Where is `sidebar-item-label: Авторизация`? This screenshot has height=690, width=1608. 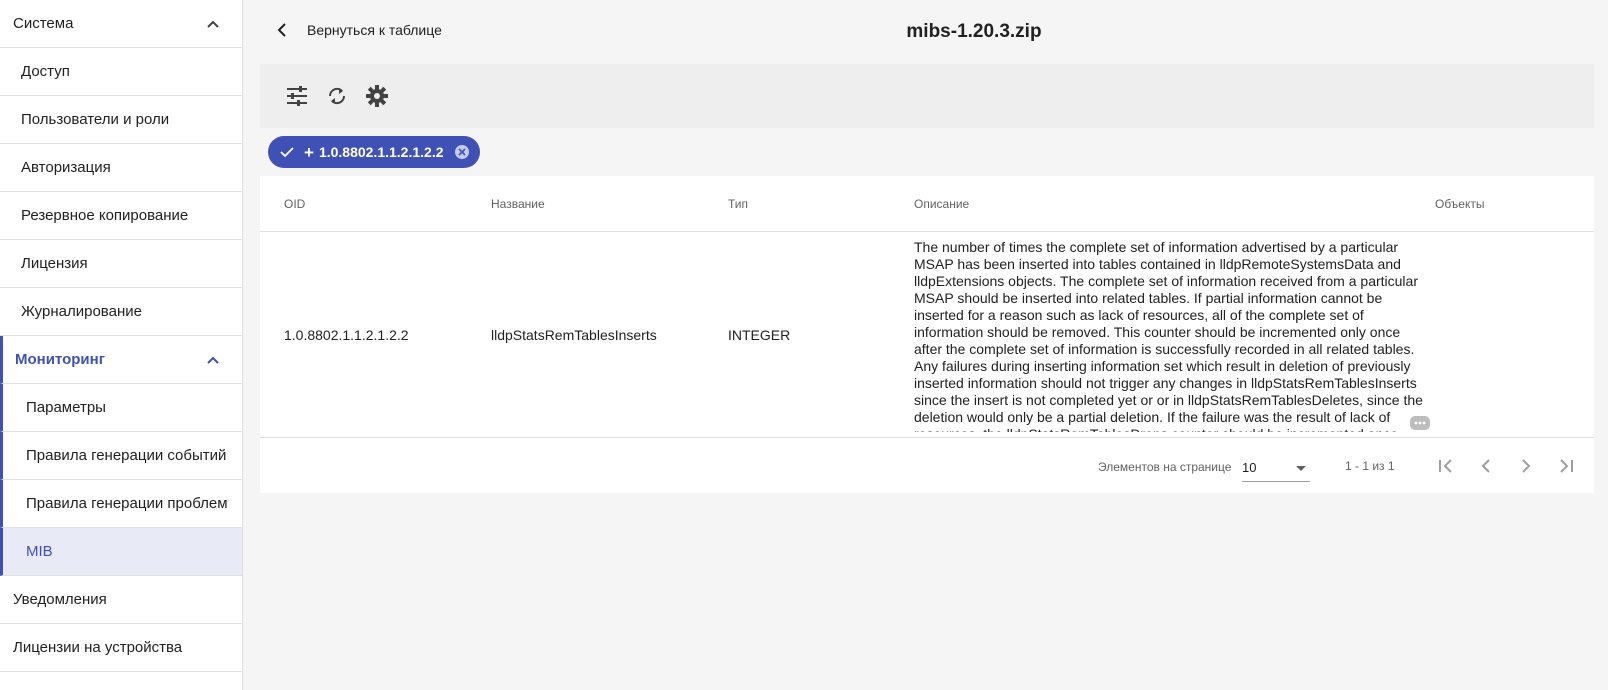 sidebar-item-label: Авторизация is located at coordinates (66, 167).